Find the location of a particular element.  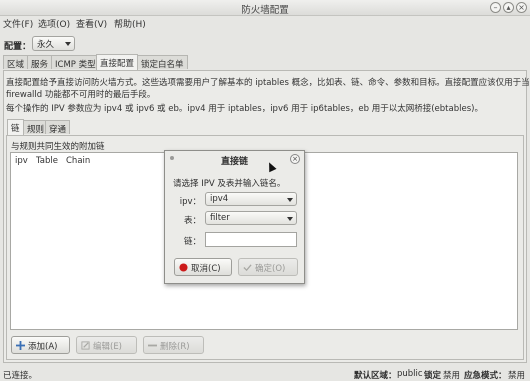

table-select-value: filter is located at coordinates (220, 218).